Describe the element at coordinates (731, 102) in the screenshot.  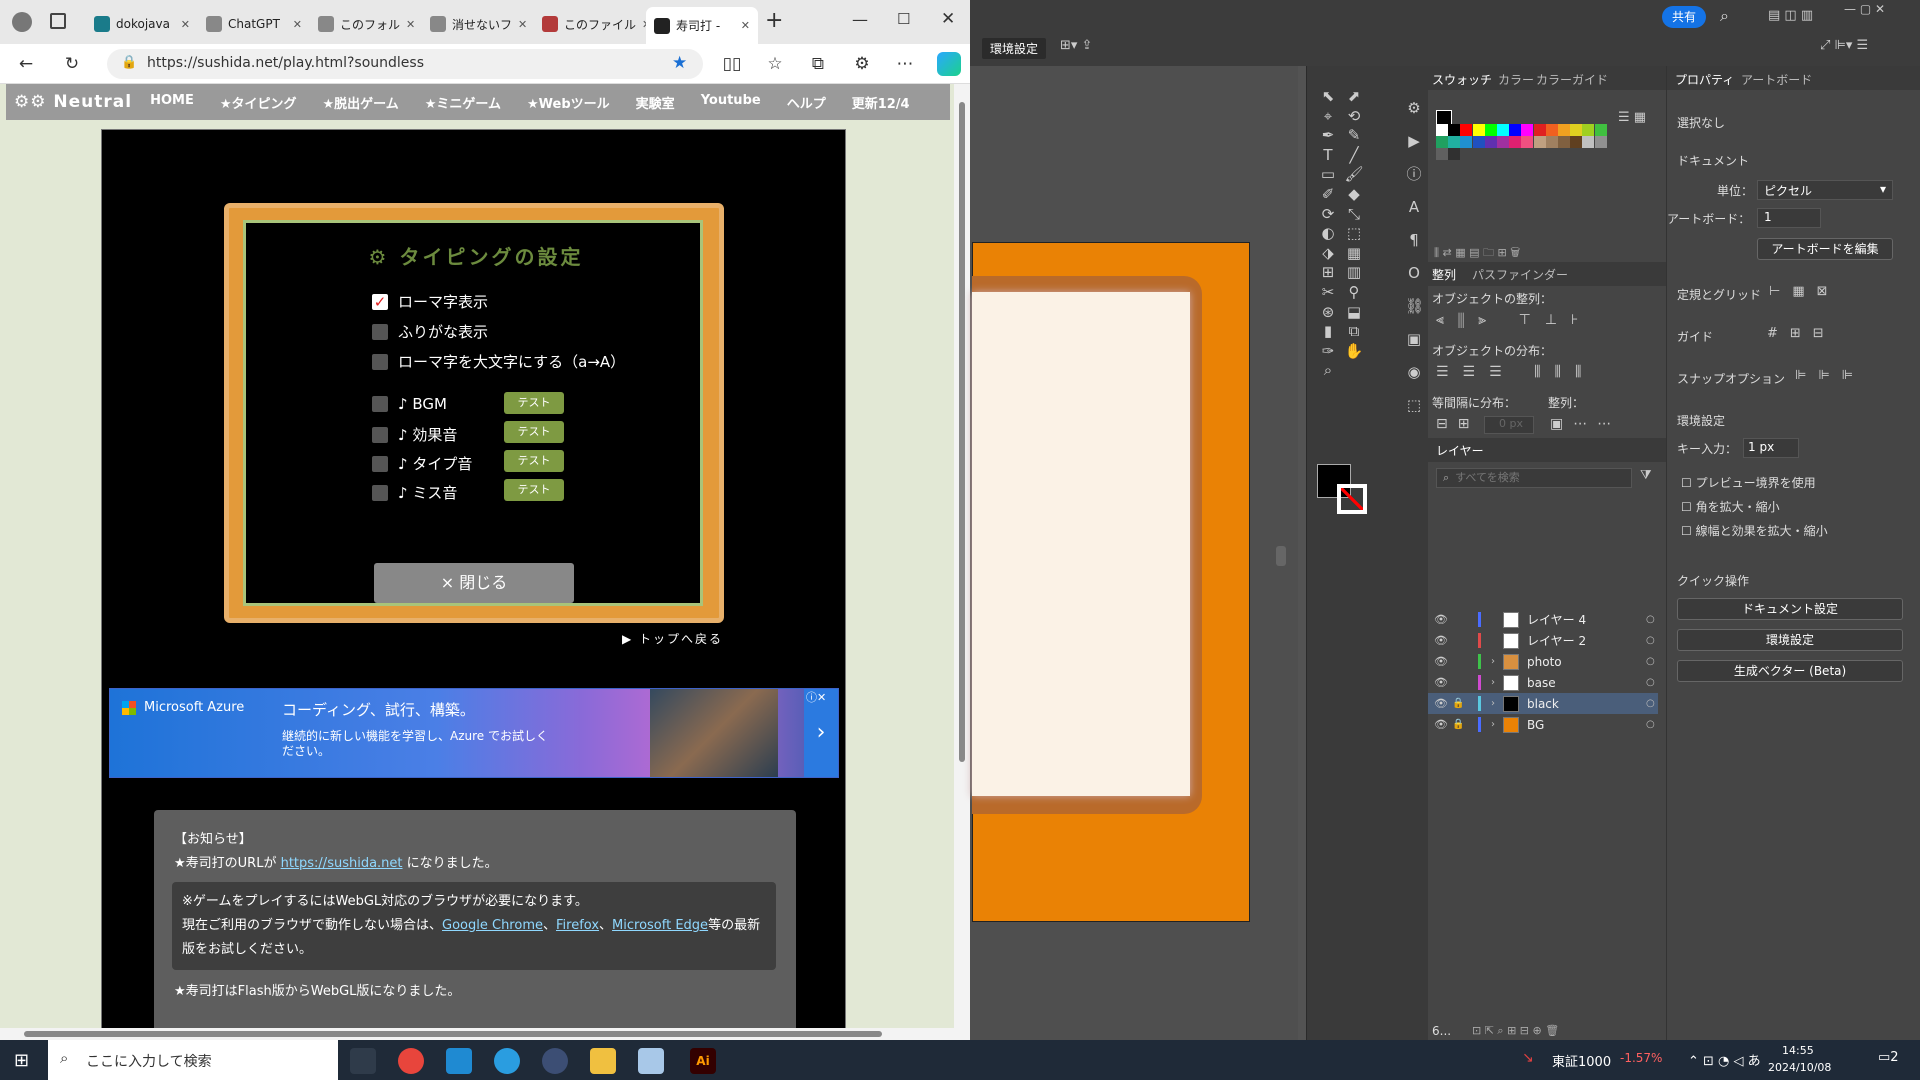
I see `site-nav-item: Youtube` at that location.